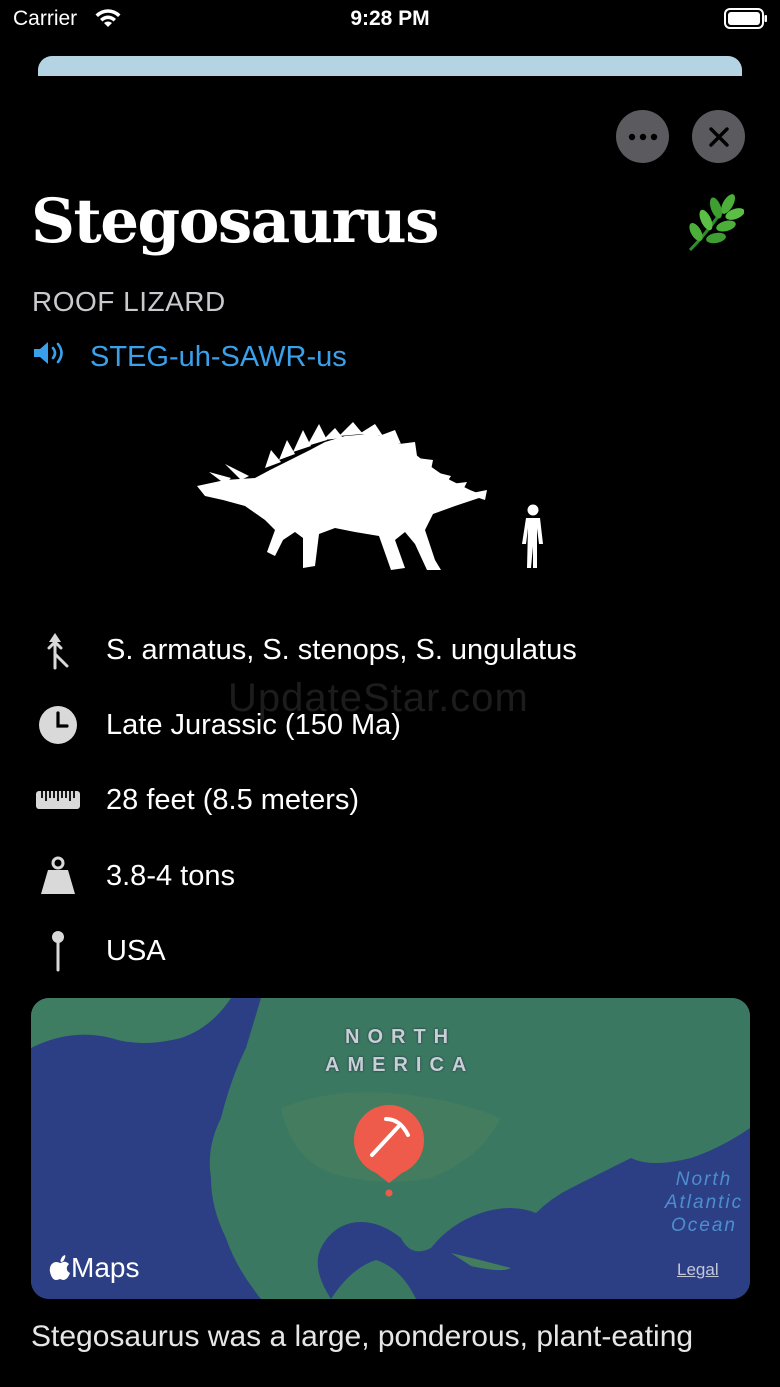 The height and width of the screenshot is (1387, 780). I want to click on legal-link: Legal, so click(698, 1270).